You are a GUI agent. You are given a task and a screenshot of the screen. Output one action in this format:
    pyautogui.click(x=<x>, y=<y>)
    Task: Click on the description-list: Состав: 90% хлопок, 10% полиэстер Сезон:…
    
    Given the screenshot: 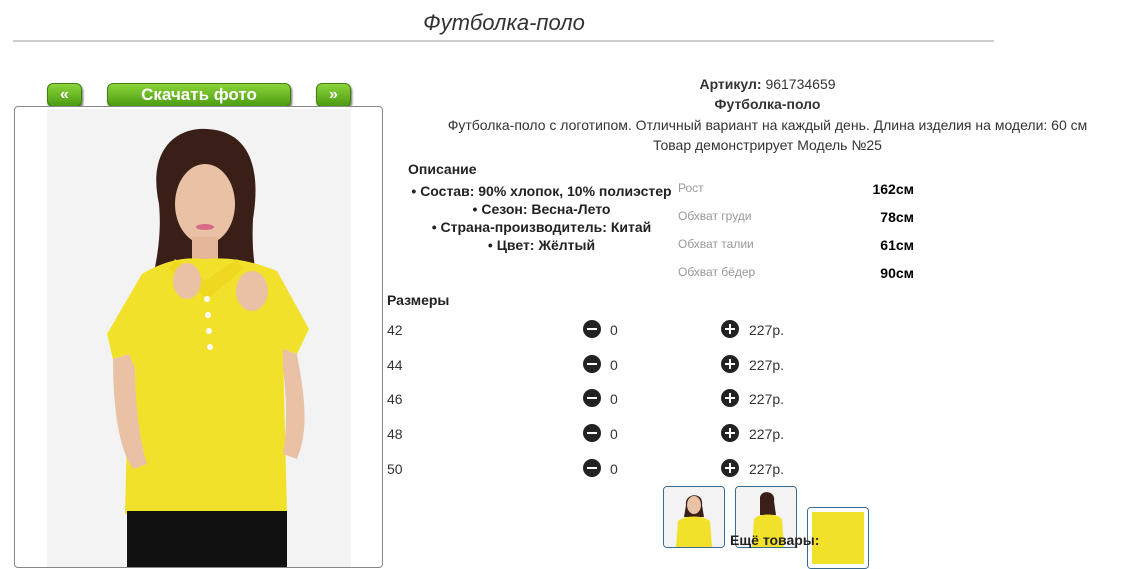 What is the action you would take?
    pyautogui.click(x=541, y=218)
    